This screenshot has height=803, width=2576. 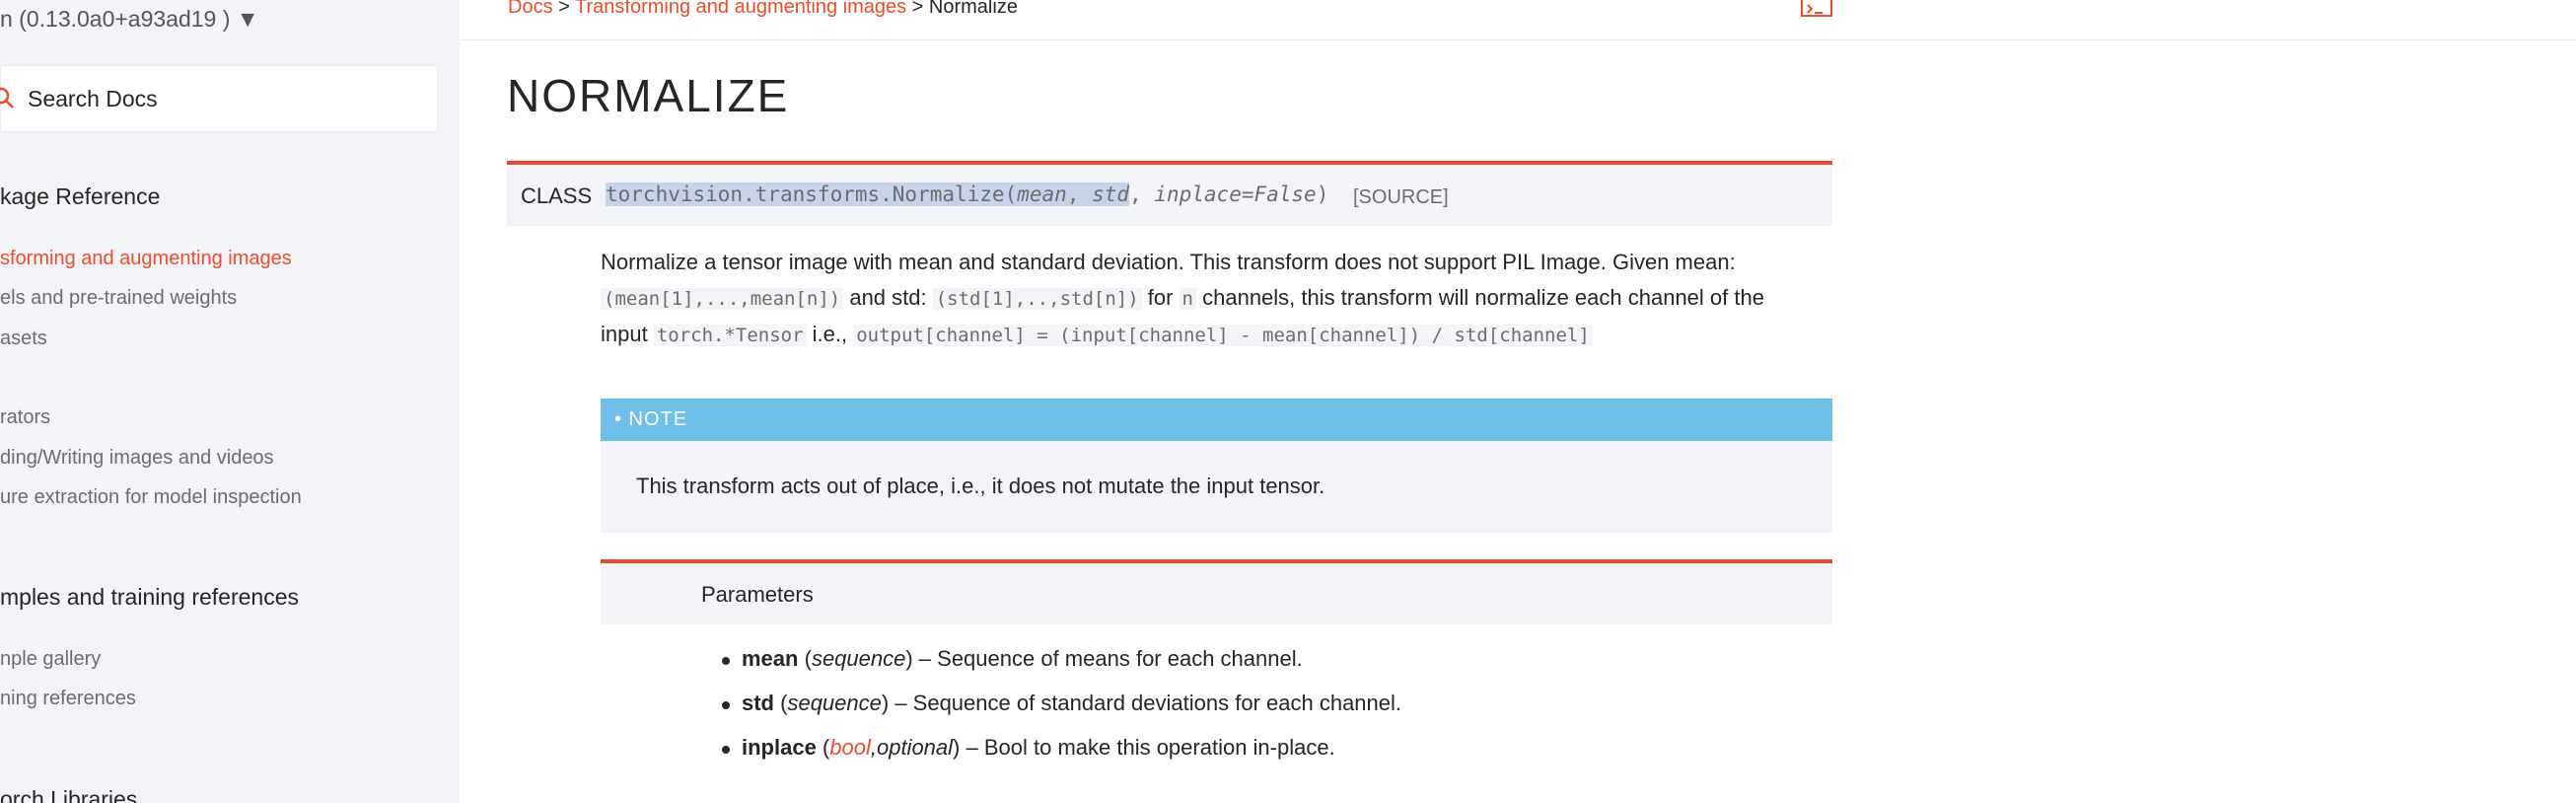 What do you see at coordinates (1216, 591) in the screenshot?
I see `parameters-header: Parameters` at bounding box center [1216, 591].